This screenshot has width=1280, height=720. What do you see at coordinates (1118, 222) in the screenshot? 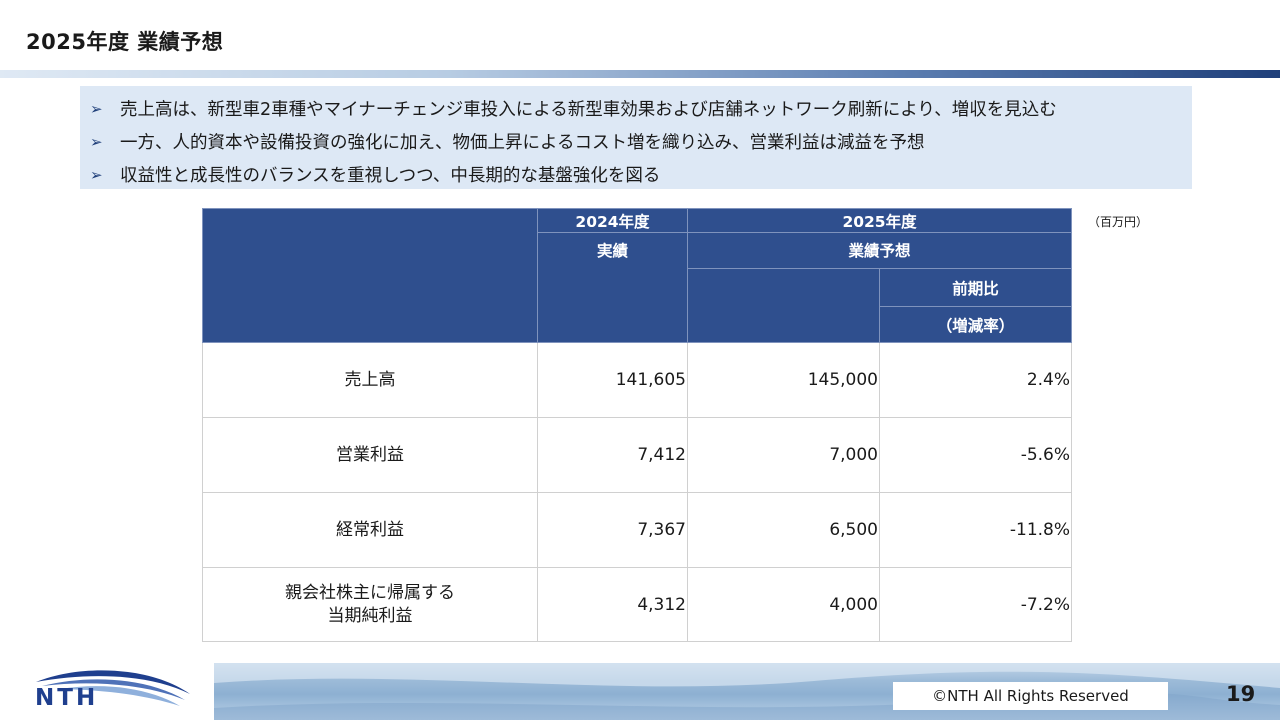
I see `unit-label: （百万円）` at bounding box center [1118, 222].